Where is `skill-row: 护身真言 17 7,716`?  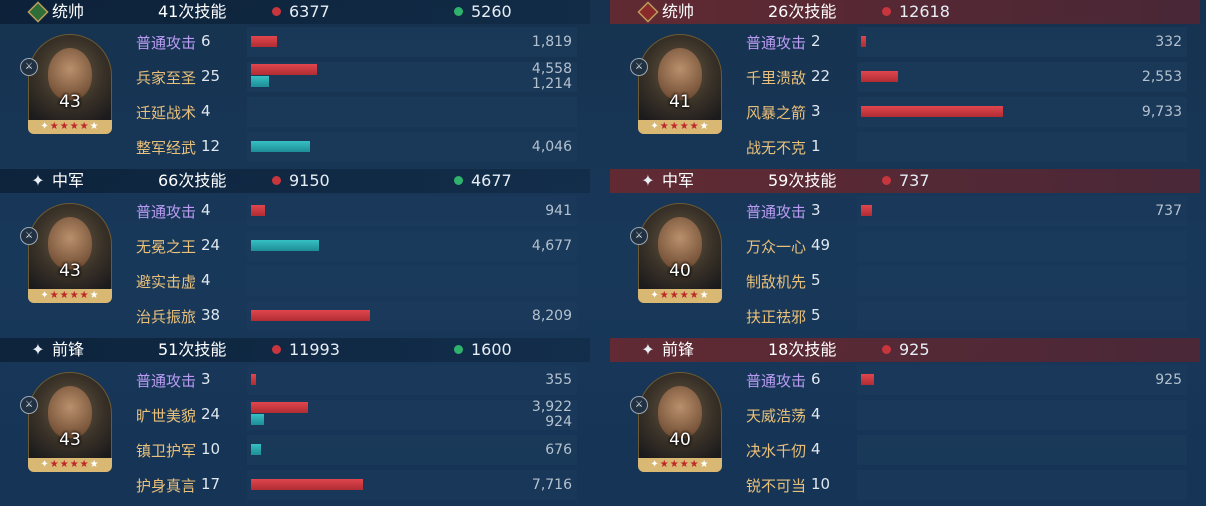
skill-row: 护身真言 17 7,716 is located at coordinates (295, 485).